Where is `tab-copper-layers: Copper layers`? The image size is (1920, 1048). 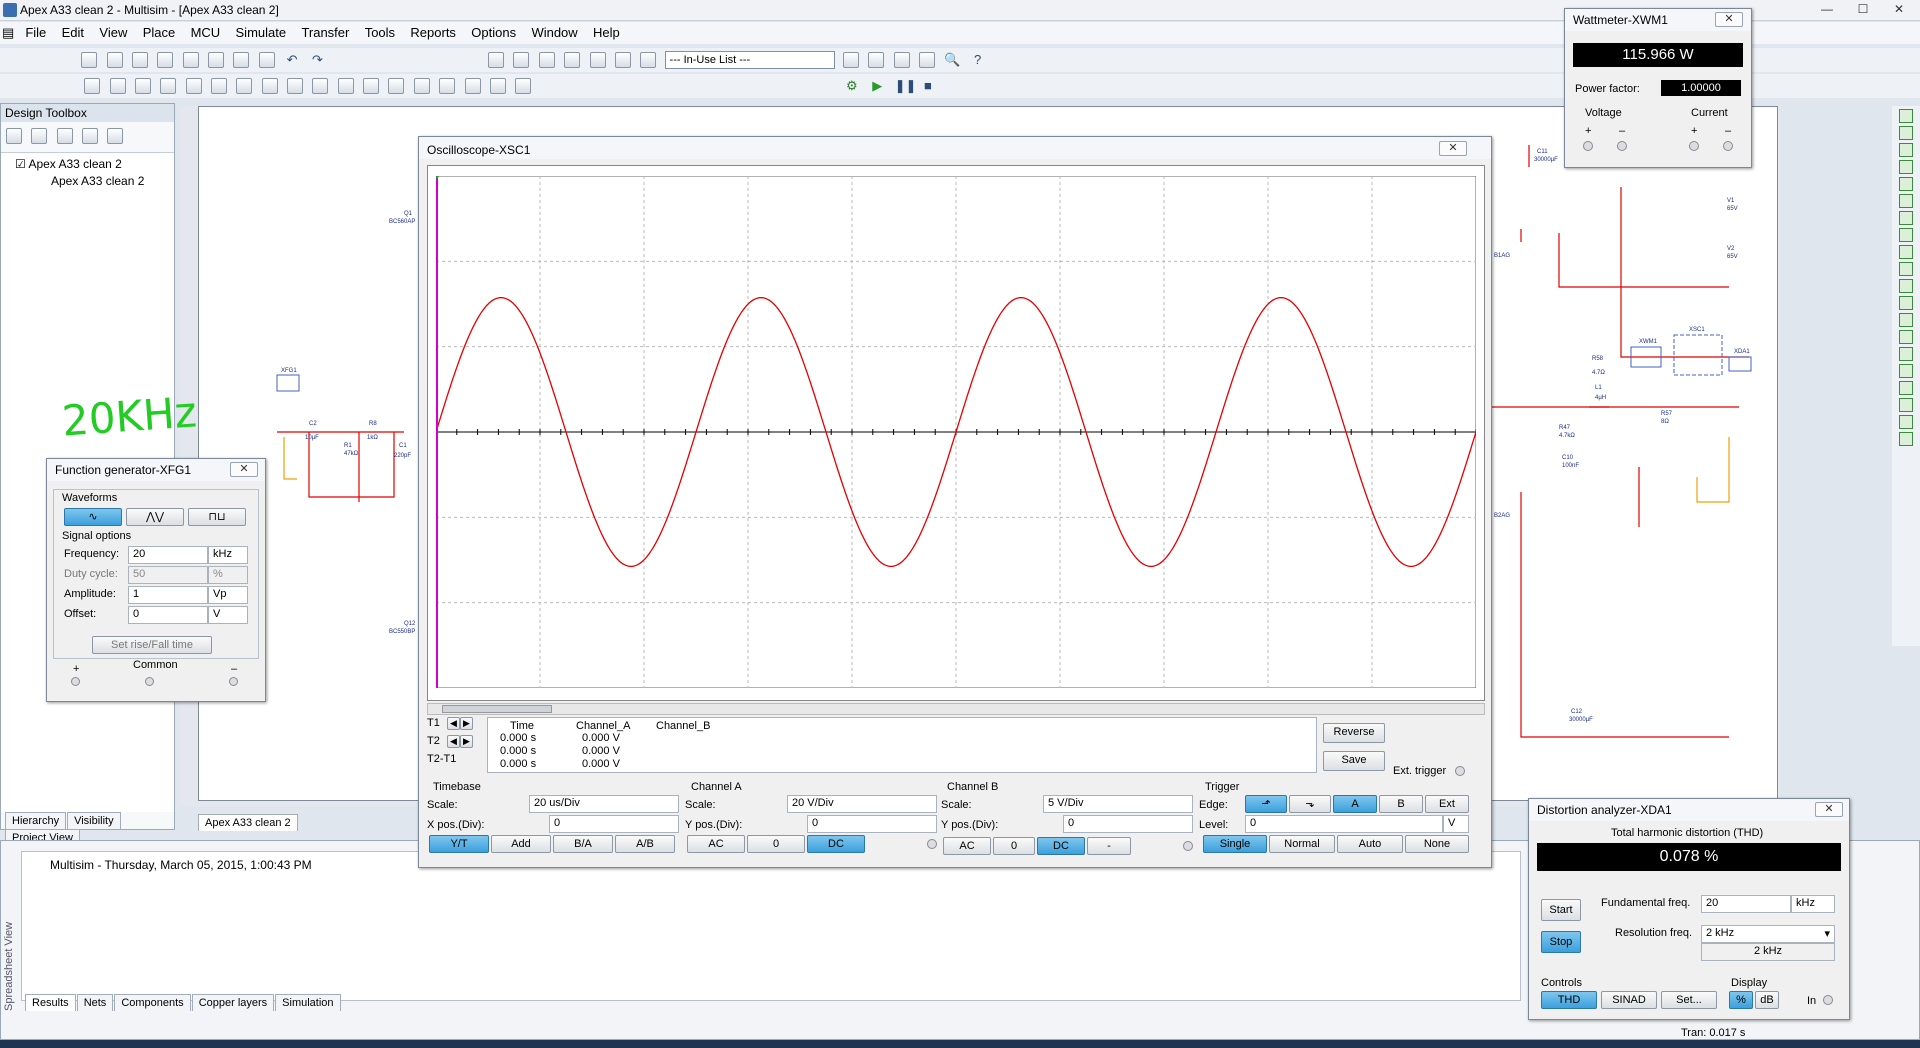
tab-copper-layers: Copper layers is located at coordinates (233, 1002).